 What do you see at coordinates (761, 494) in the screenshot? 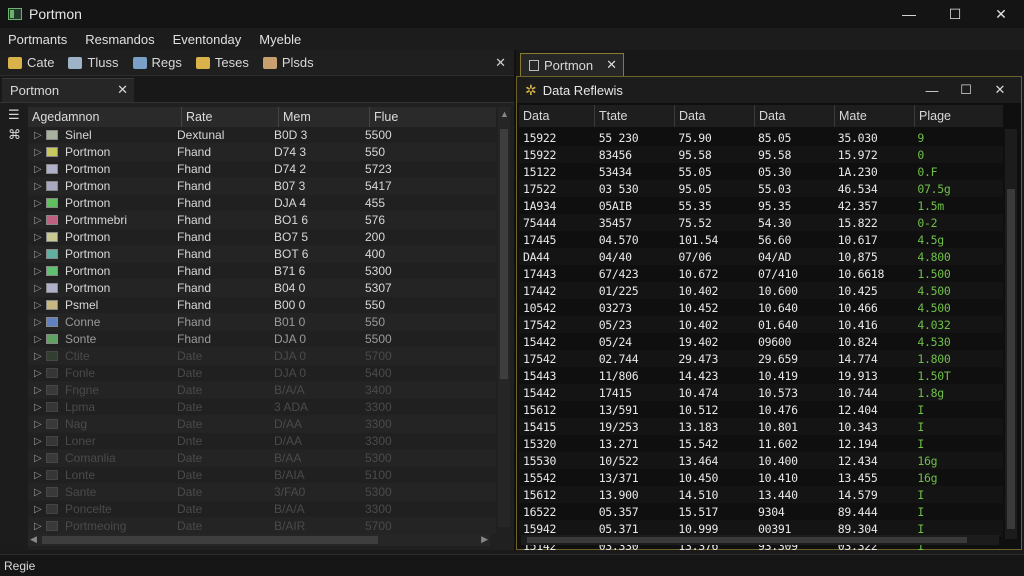
I see `table-row: 15612 13.900 14.510 13.440 14.579 I` at bounding box center [761, 494].